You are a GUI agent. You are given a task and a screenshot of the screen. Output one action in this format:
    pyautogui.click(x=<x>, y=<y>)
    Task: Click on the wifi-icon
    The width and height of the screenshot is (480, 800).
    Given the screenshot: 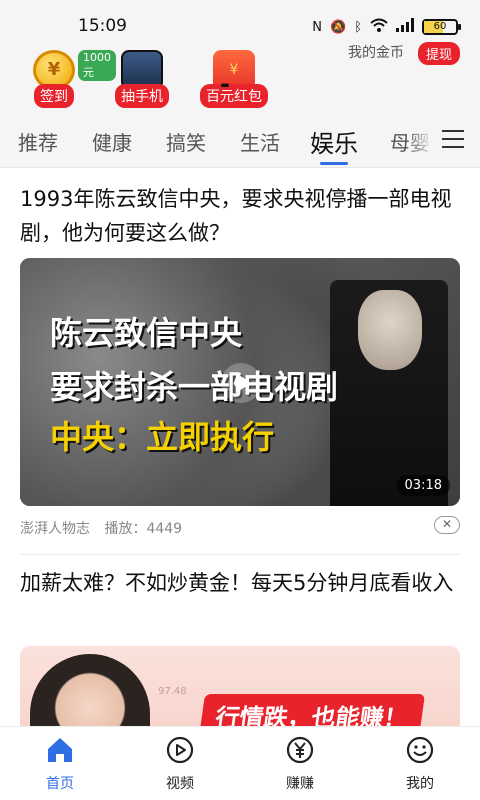 What is the action you would take?
    pyautogui.click(x=379, y=27)
    